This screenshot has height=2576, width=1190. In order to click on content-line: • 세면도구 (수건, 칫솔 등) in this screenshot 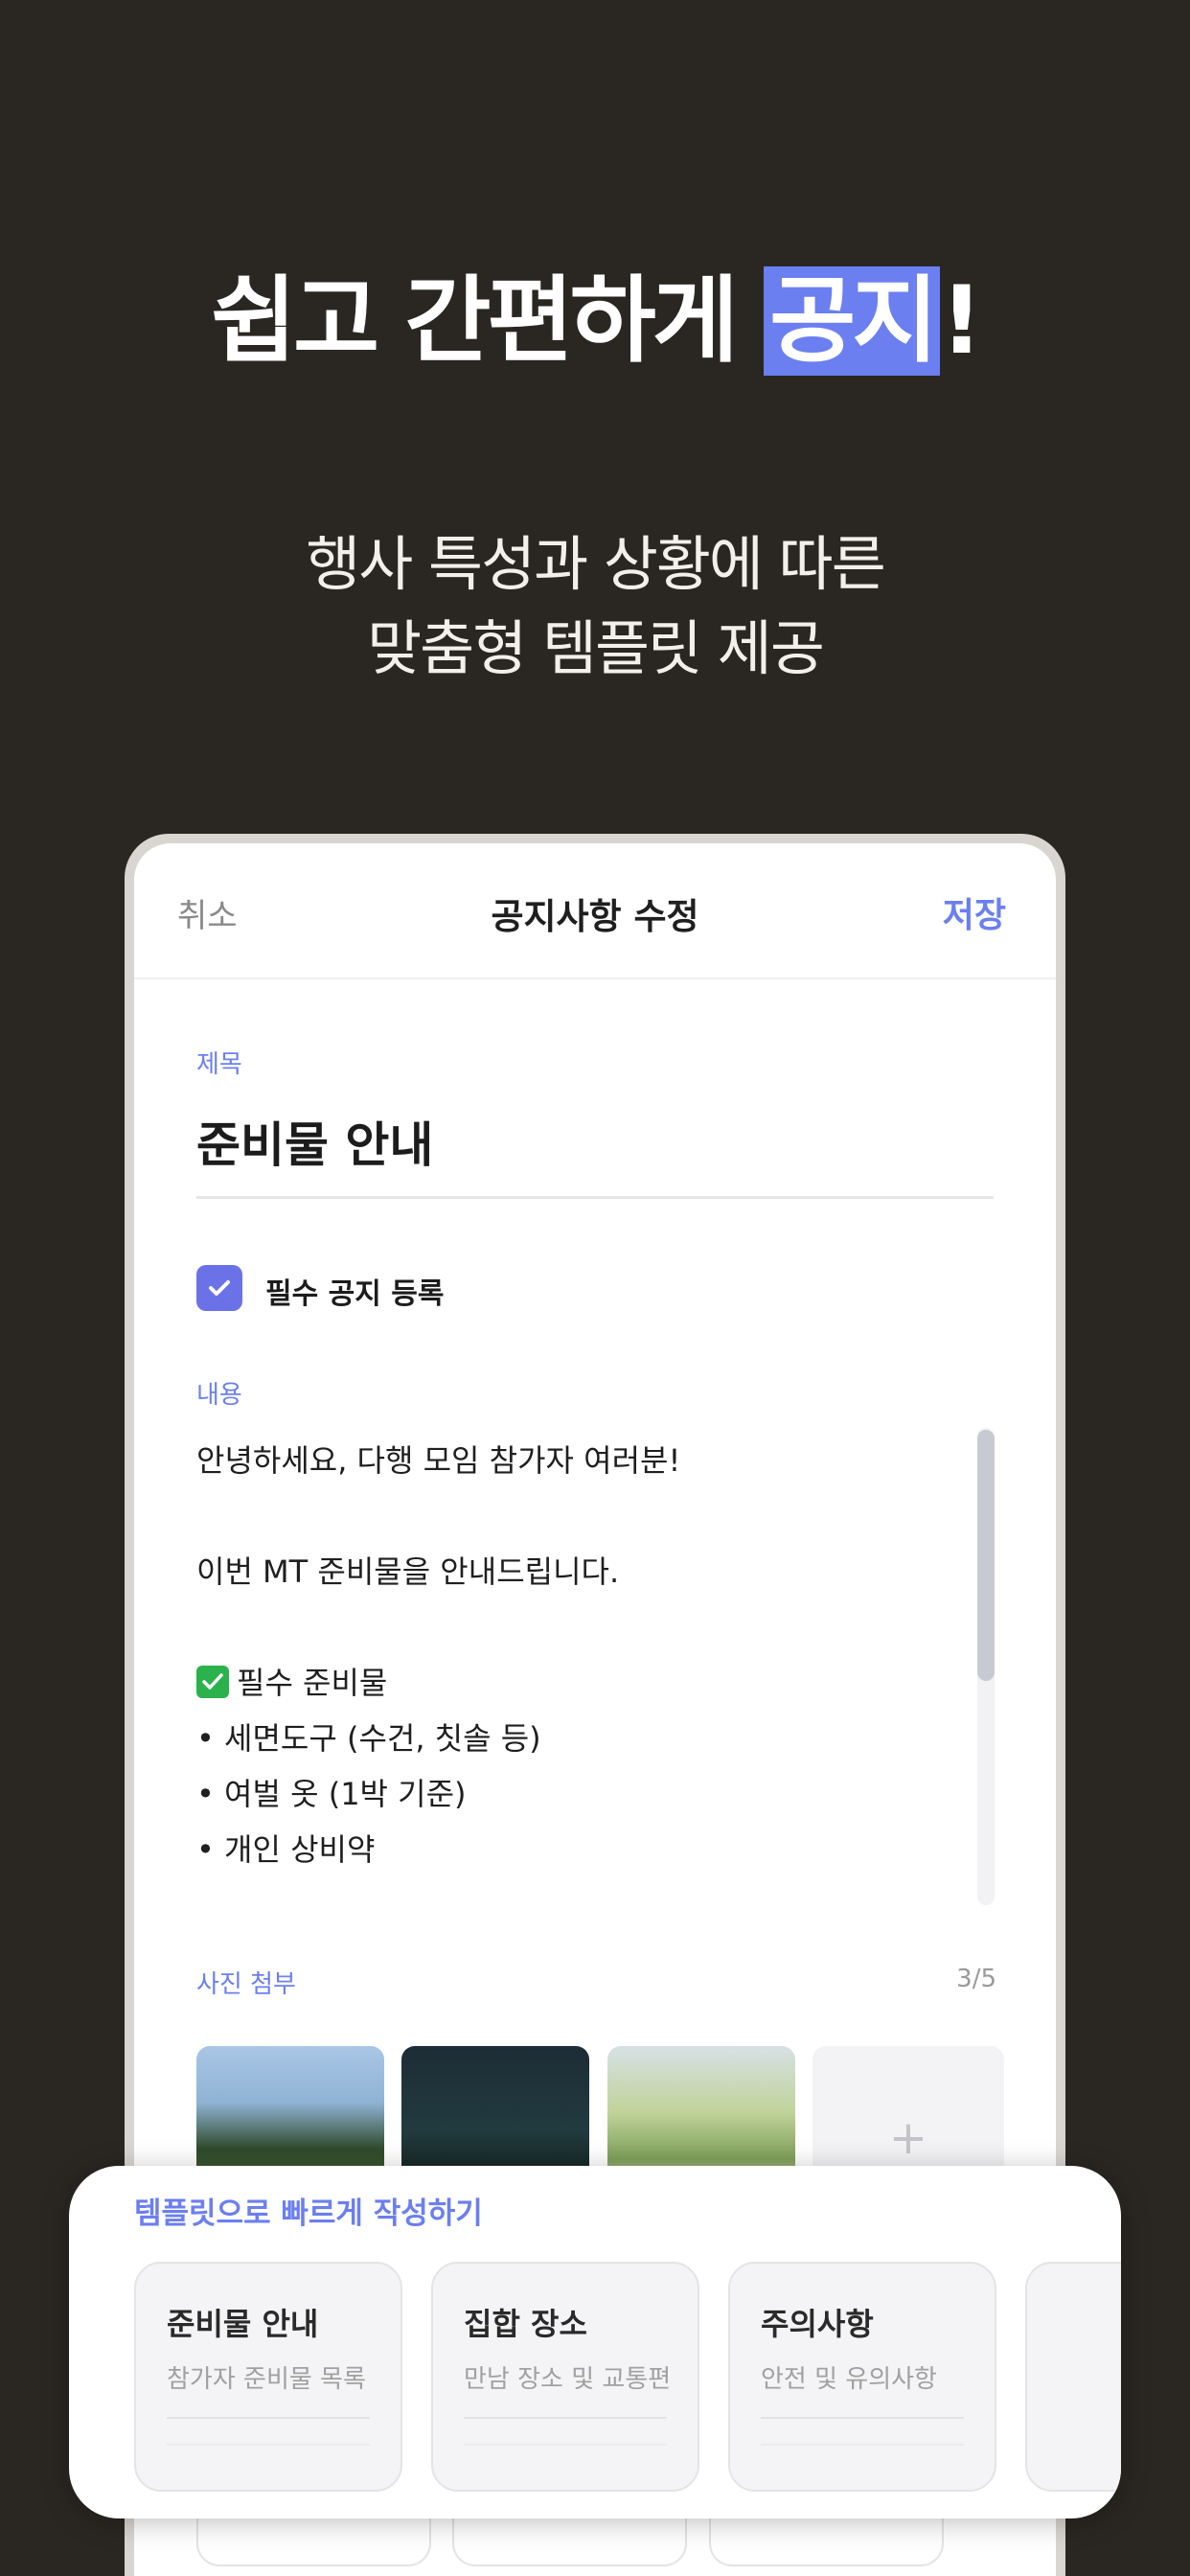, I will do `click(369, 1738)`.